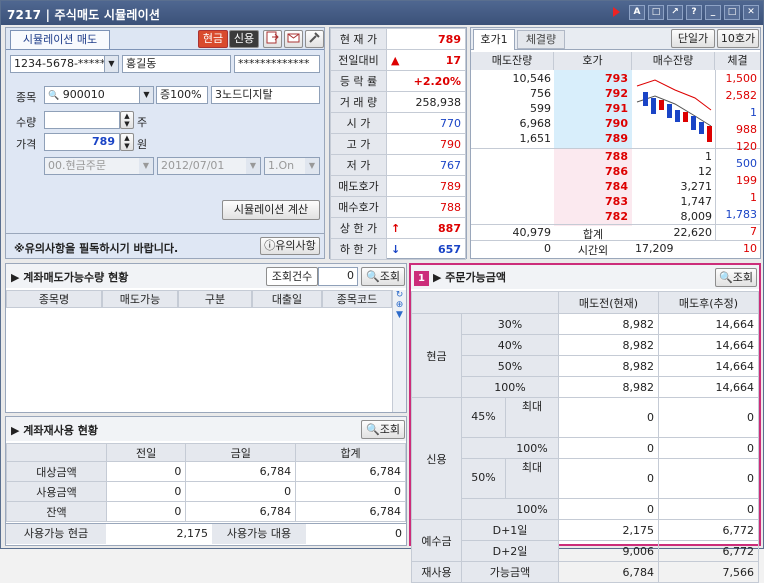  Describe the element at coordinates (656, 12) in the screenshot. I see `link-button: □` at that location.